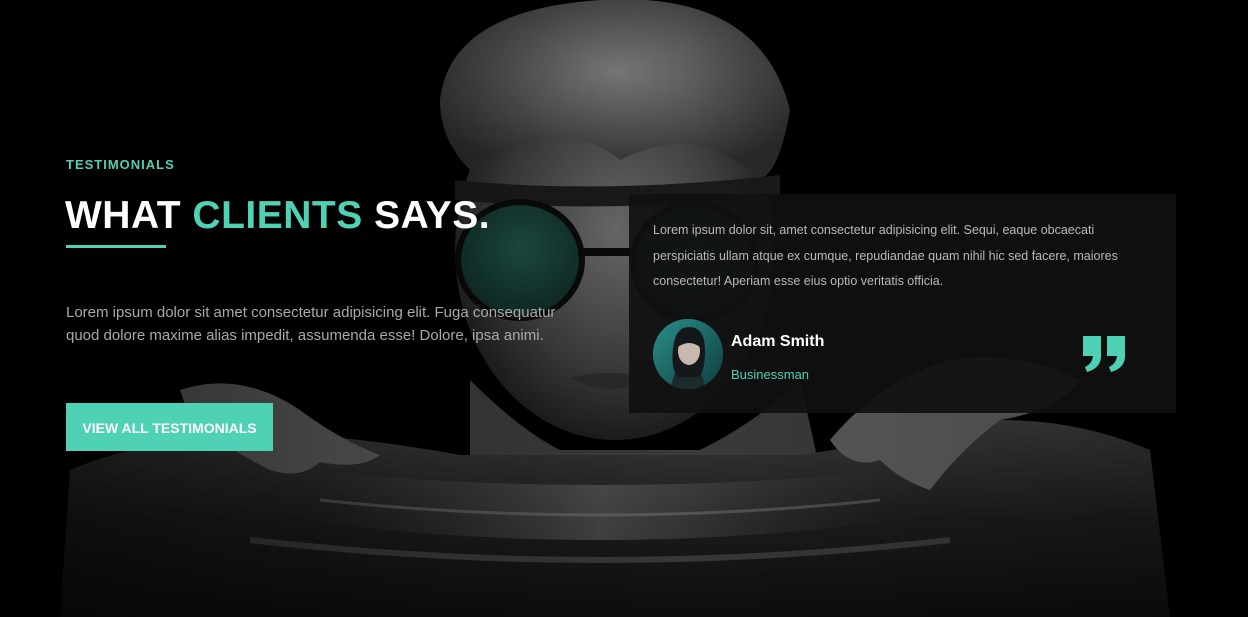 The height and width of the screenshot is (617, 1248). What do you see at coordinates (1104, 354) in the screenshot?
I see `quote-icon` at bounding box center [1104, 354].